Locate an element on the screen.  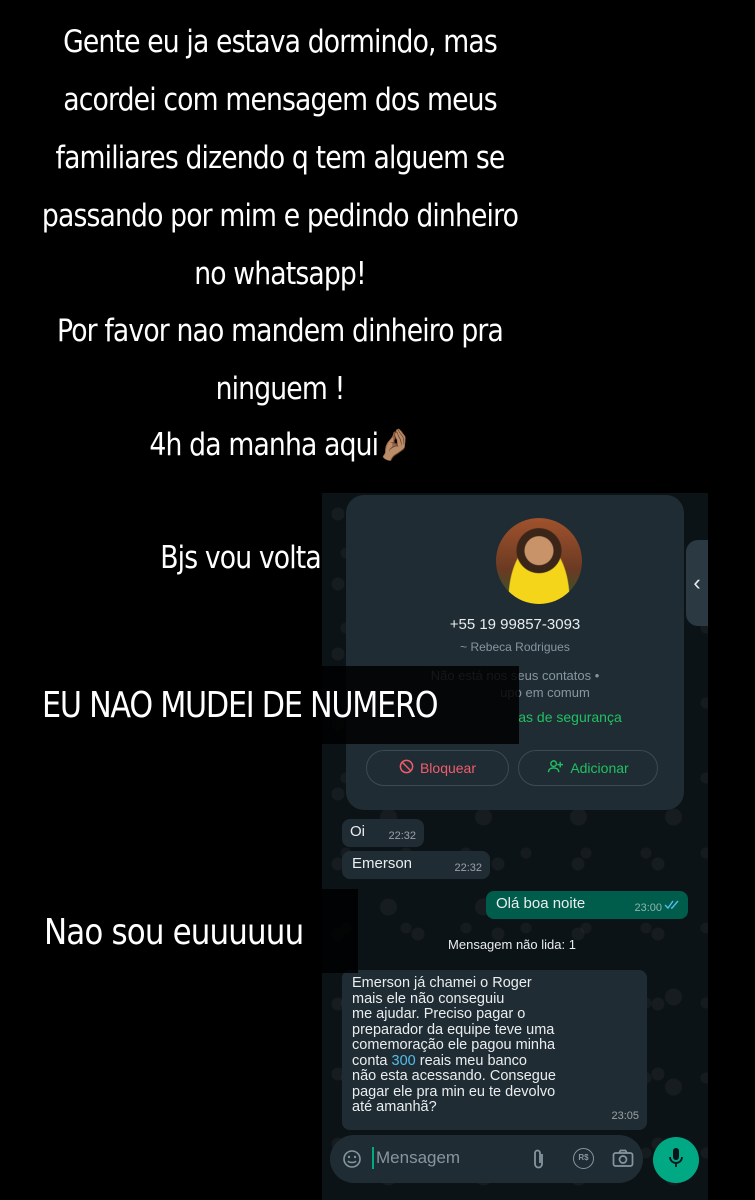
message-text: Olá boa noite is located at coordinates (541, 903).